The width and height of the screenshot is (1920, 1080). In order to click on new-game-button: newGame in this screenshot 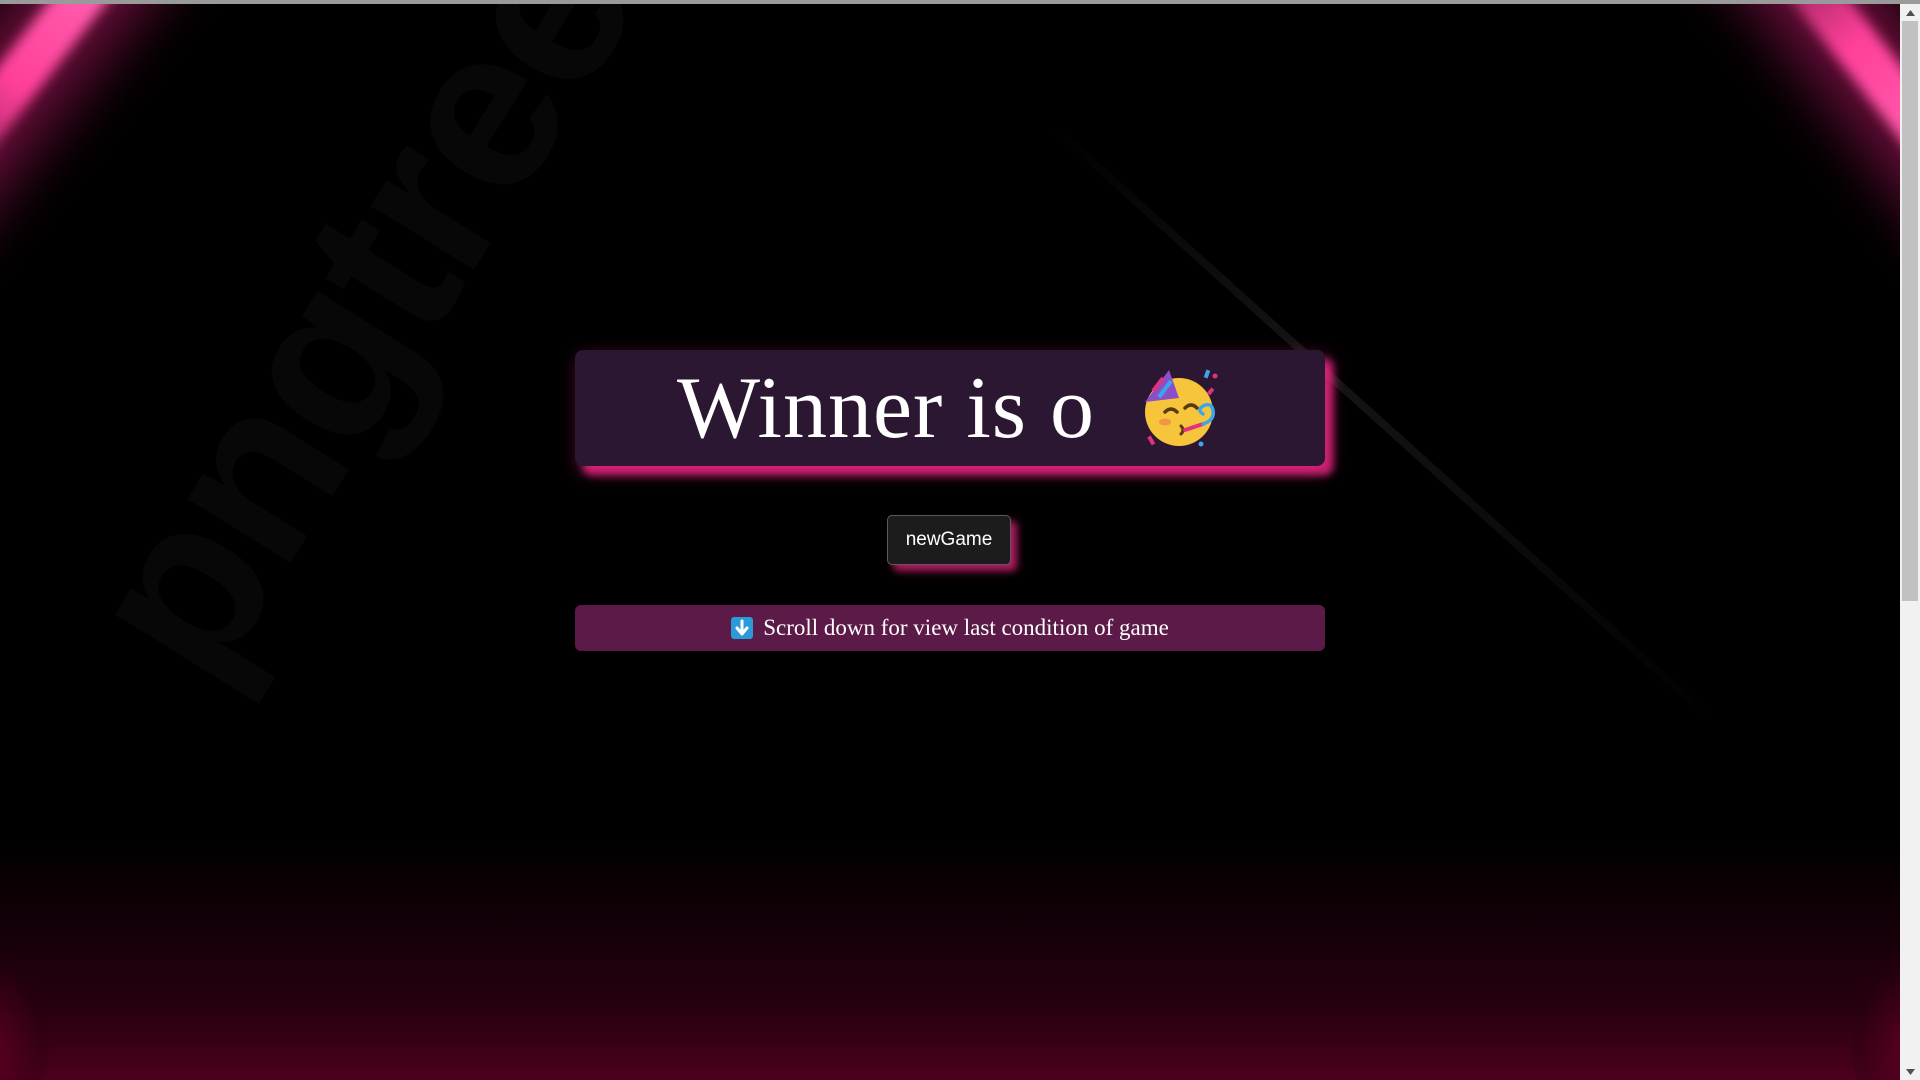, I will do `click(949, 540)`.